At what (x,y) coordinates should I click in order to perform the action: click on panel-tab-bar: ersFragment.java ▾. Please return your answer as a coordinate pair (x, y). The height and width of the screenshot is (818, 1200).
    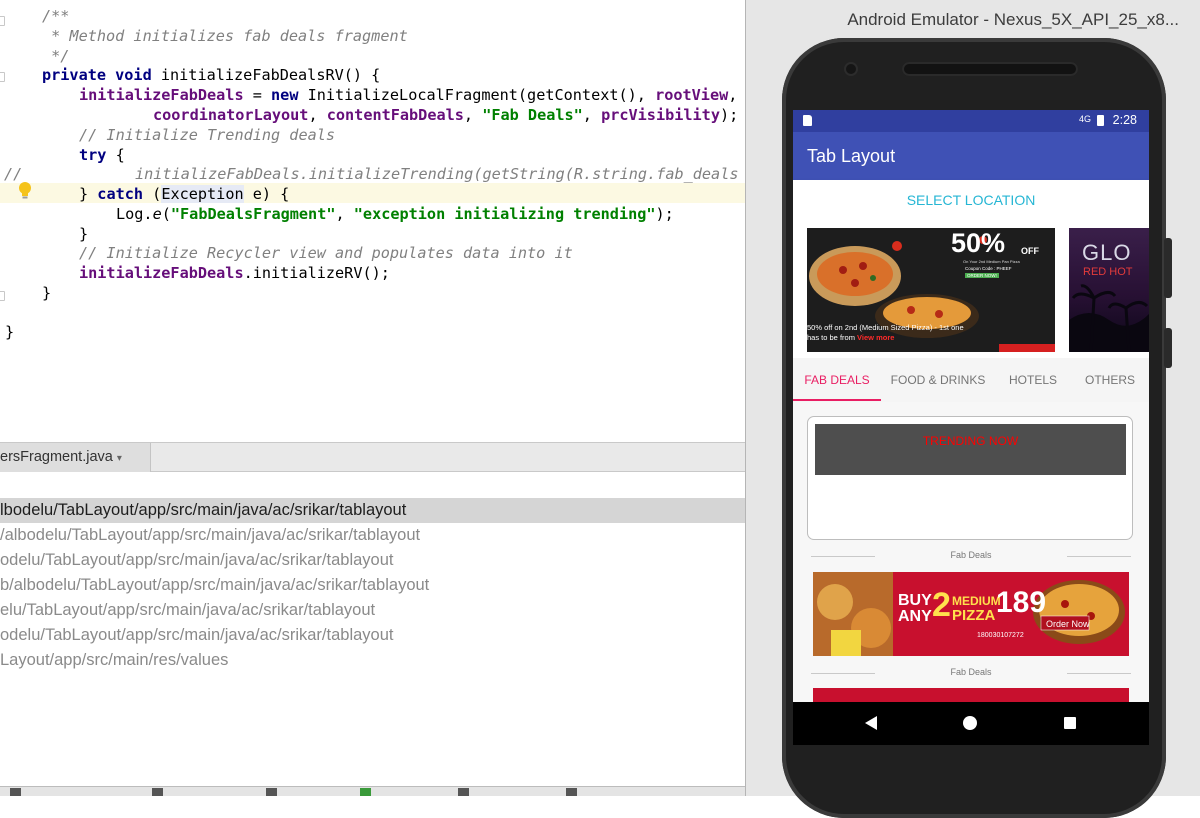
    Looking at the image, I should click on (372, 457).